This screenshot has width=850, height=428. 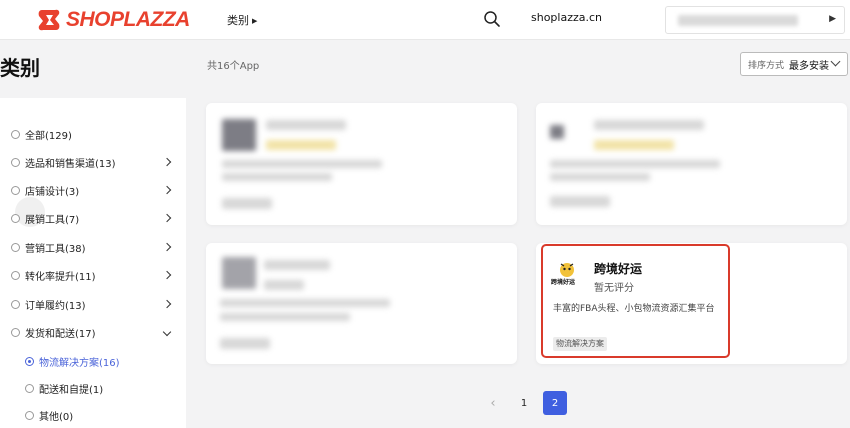 What do you see at coordinates (49, 20) in the screenshot?
I see `shoplazza-logo-icon` at bounding box center [49, 20].